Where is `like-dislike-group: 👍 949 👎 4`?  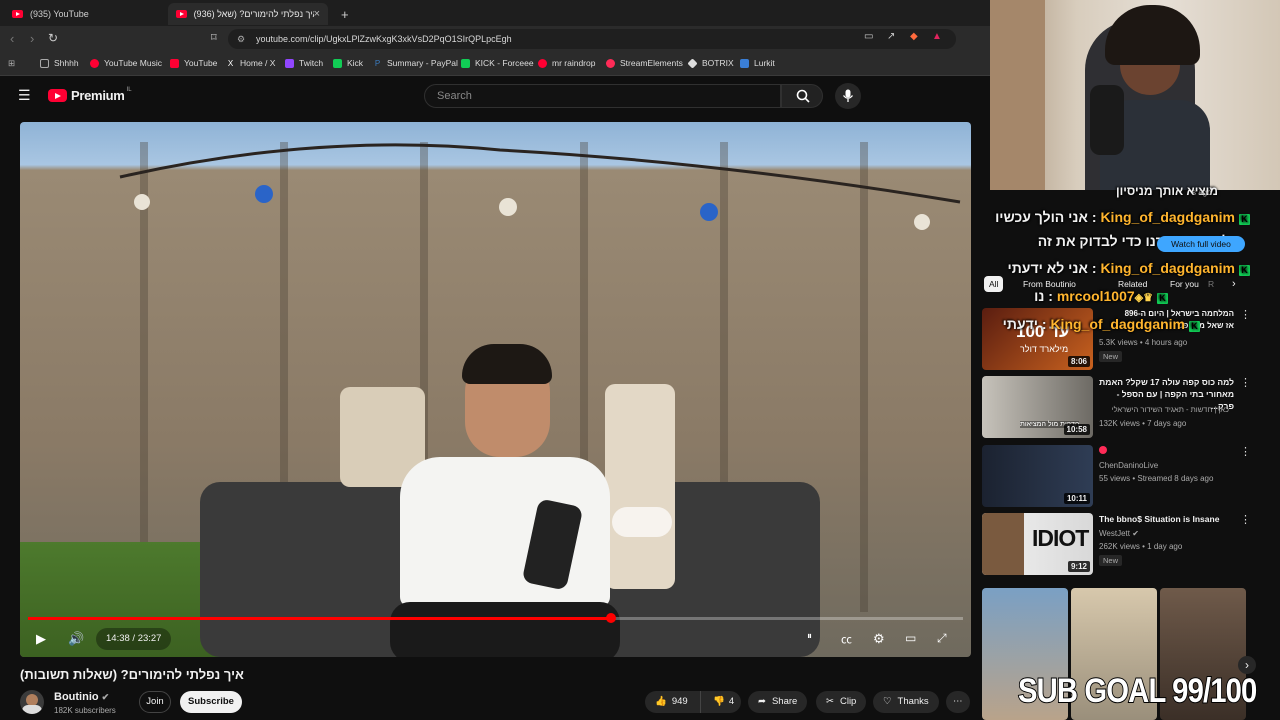 like-dislike-group: 👍 949 👎 4 is located at coordinates (693, 702).